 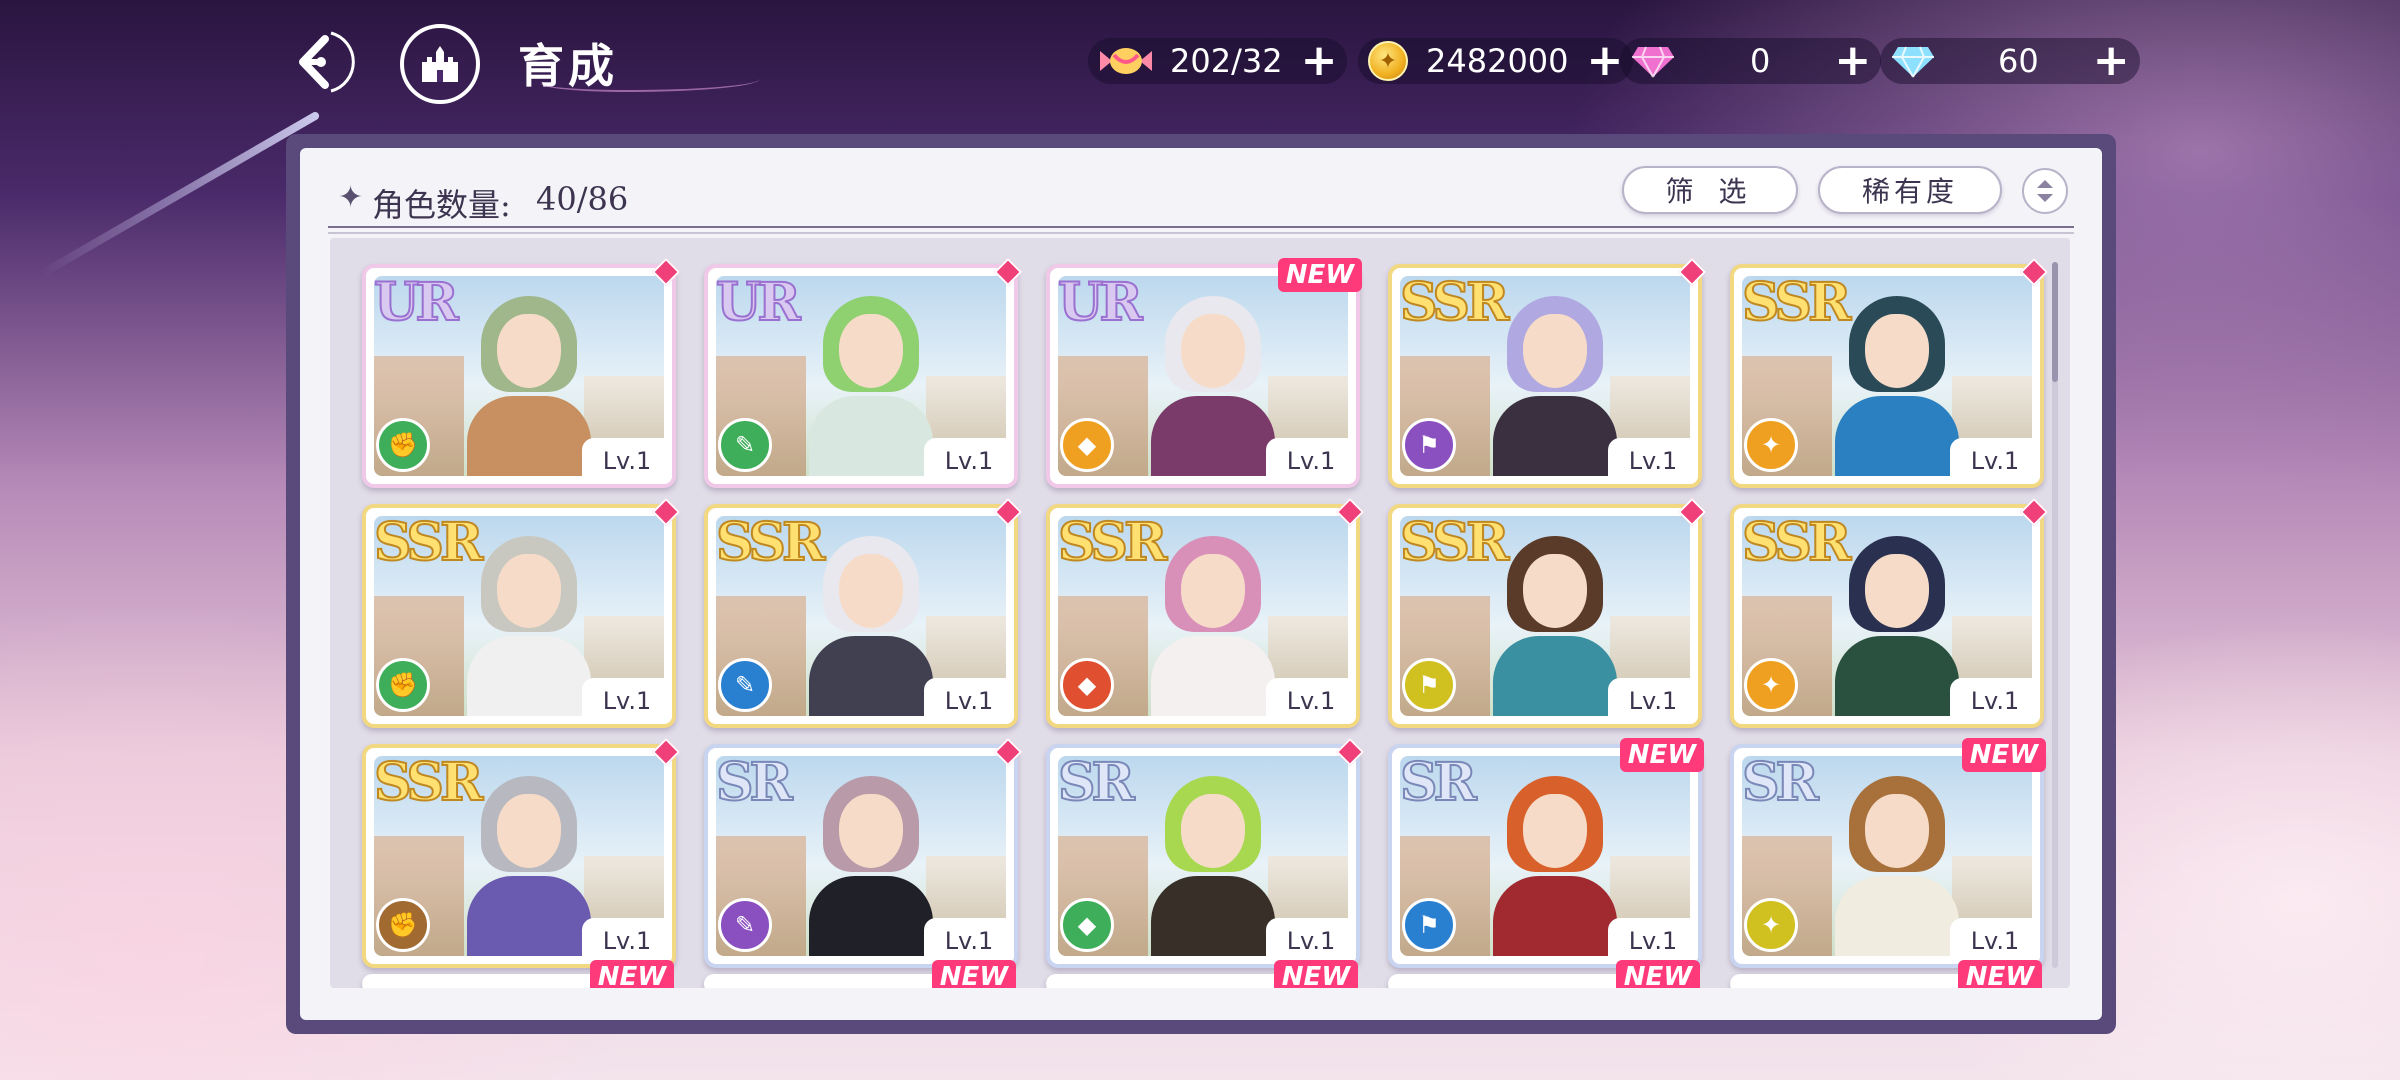 I want to click on coin-add-button: +, so click(x=1605, y=61).